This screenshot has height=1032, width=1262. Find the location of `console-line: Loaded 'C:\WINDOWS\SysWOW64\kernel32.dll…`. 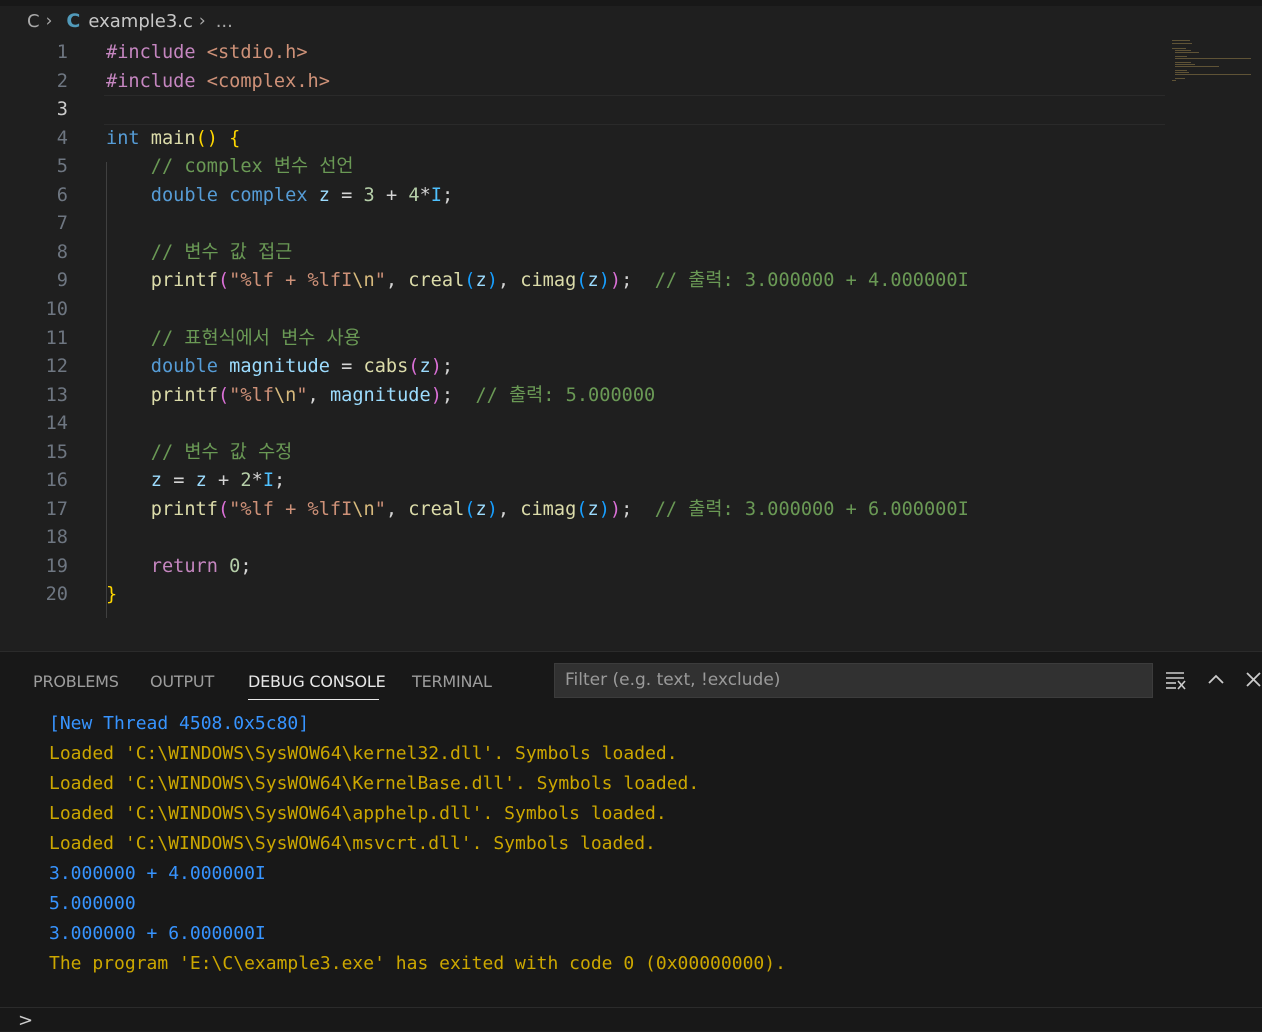

console-line: Loaded 'C:\WINDOWS\SysWOW64\kernel32.dll… is located at coordinates (363, 753).